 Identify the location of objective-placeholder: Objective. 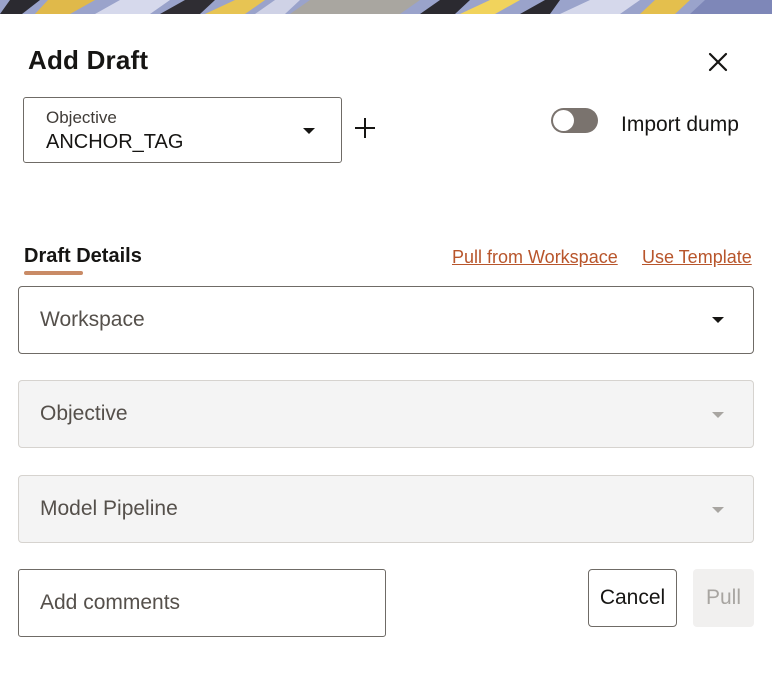
(84, 413).